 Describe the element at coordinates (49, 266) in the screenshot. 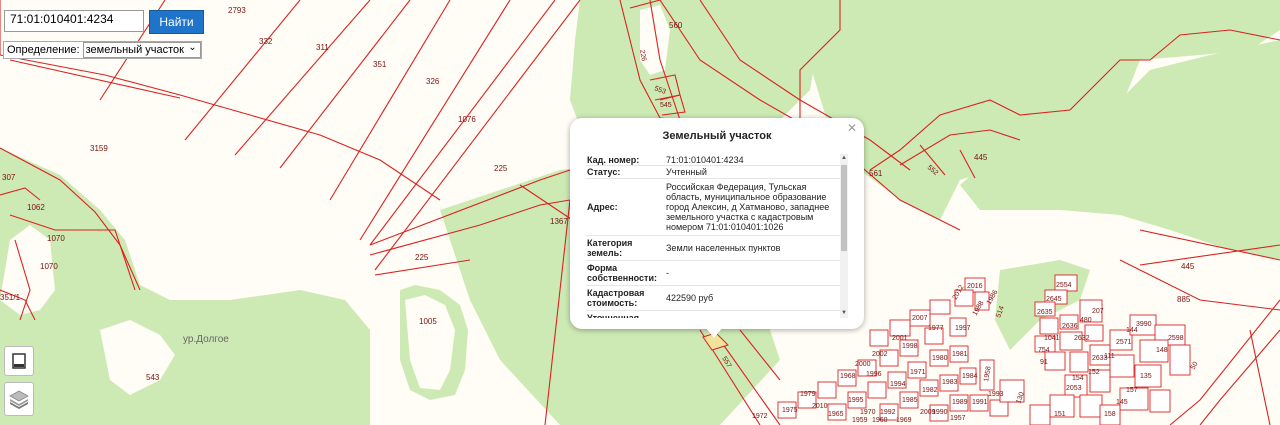

I see `parcel-number: 1070` at that location.